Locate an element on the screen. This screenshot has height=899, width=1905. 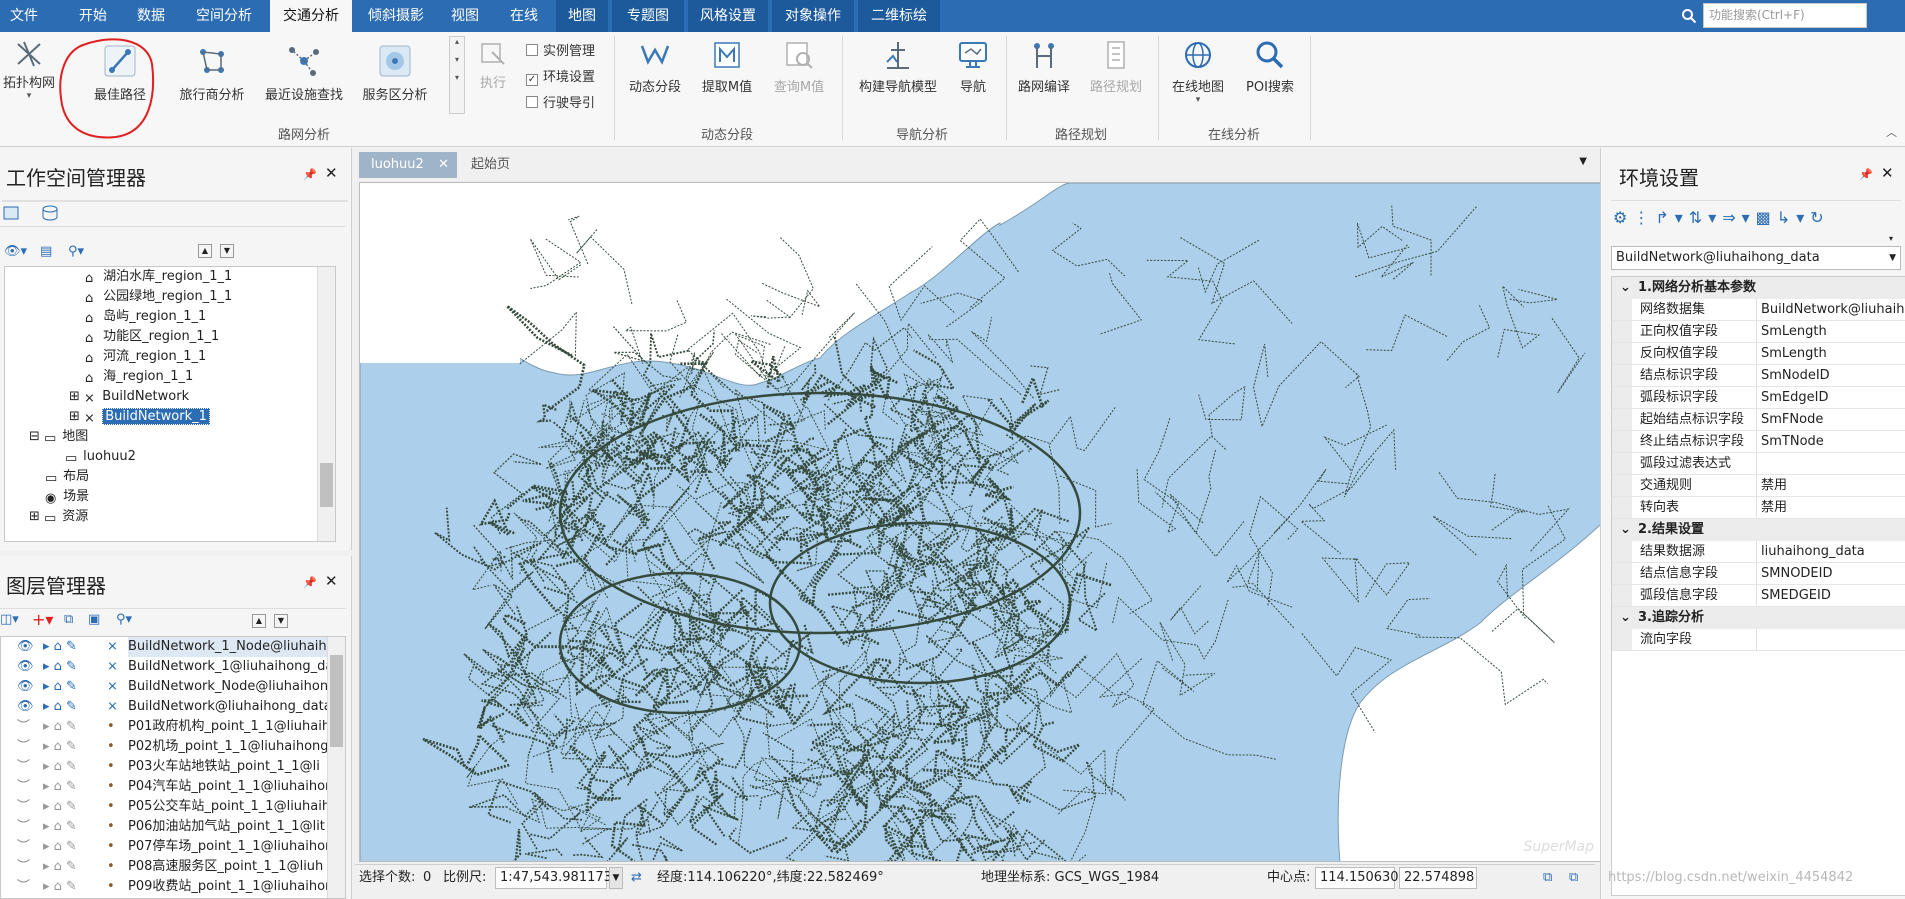
layer-row: ︶ ▸ ⌂ ✎ • P05公交车站_point_1_1@liuhaih is located at coordinates (173, 807).